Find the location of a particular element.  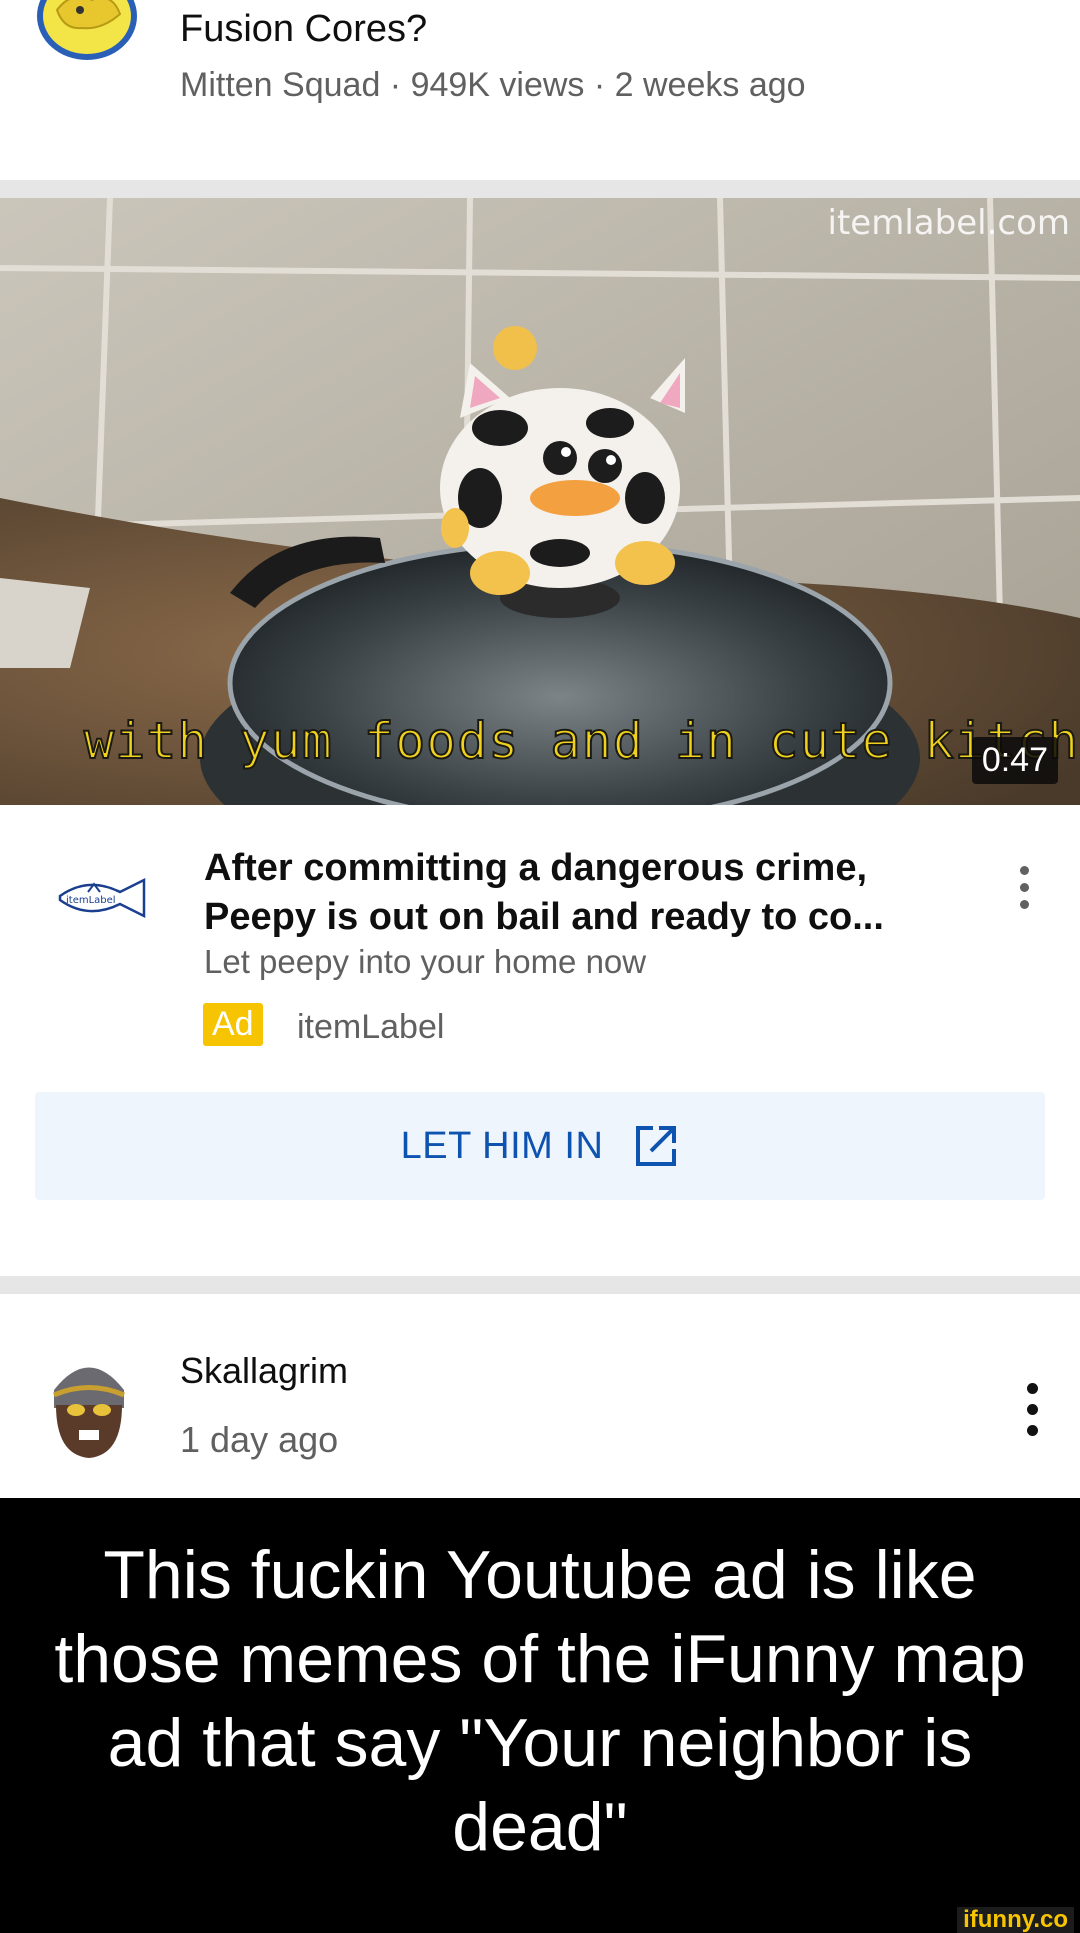

video-meta: Mitten Squad · 949K views · 2 weeks ago is located at coordinates (493, 85).